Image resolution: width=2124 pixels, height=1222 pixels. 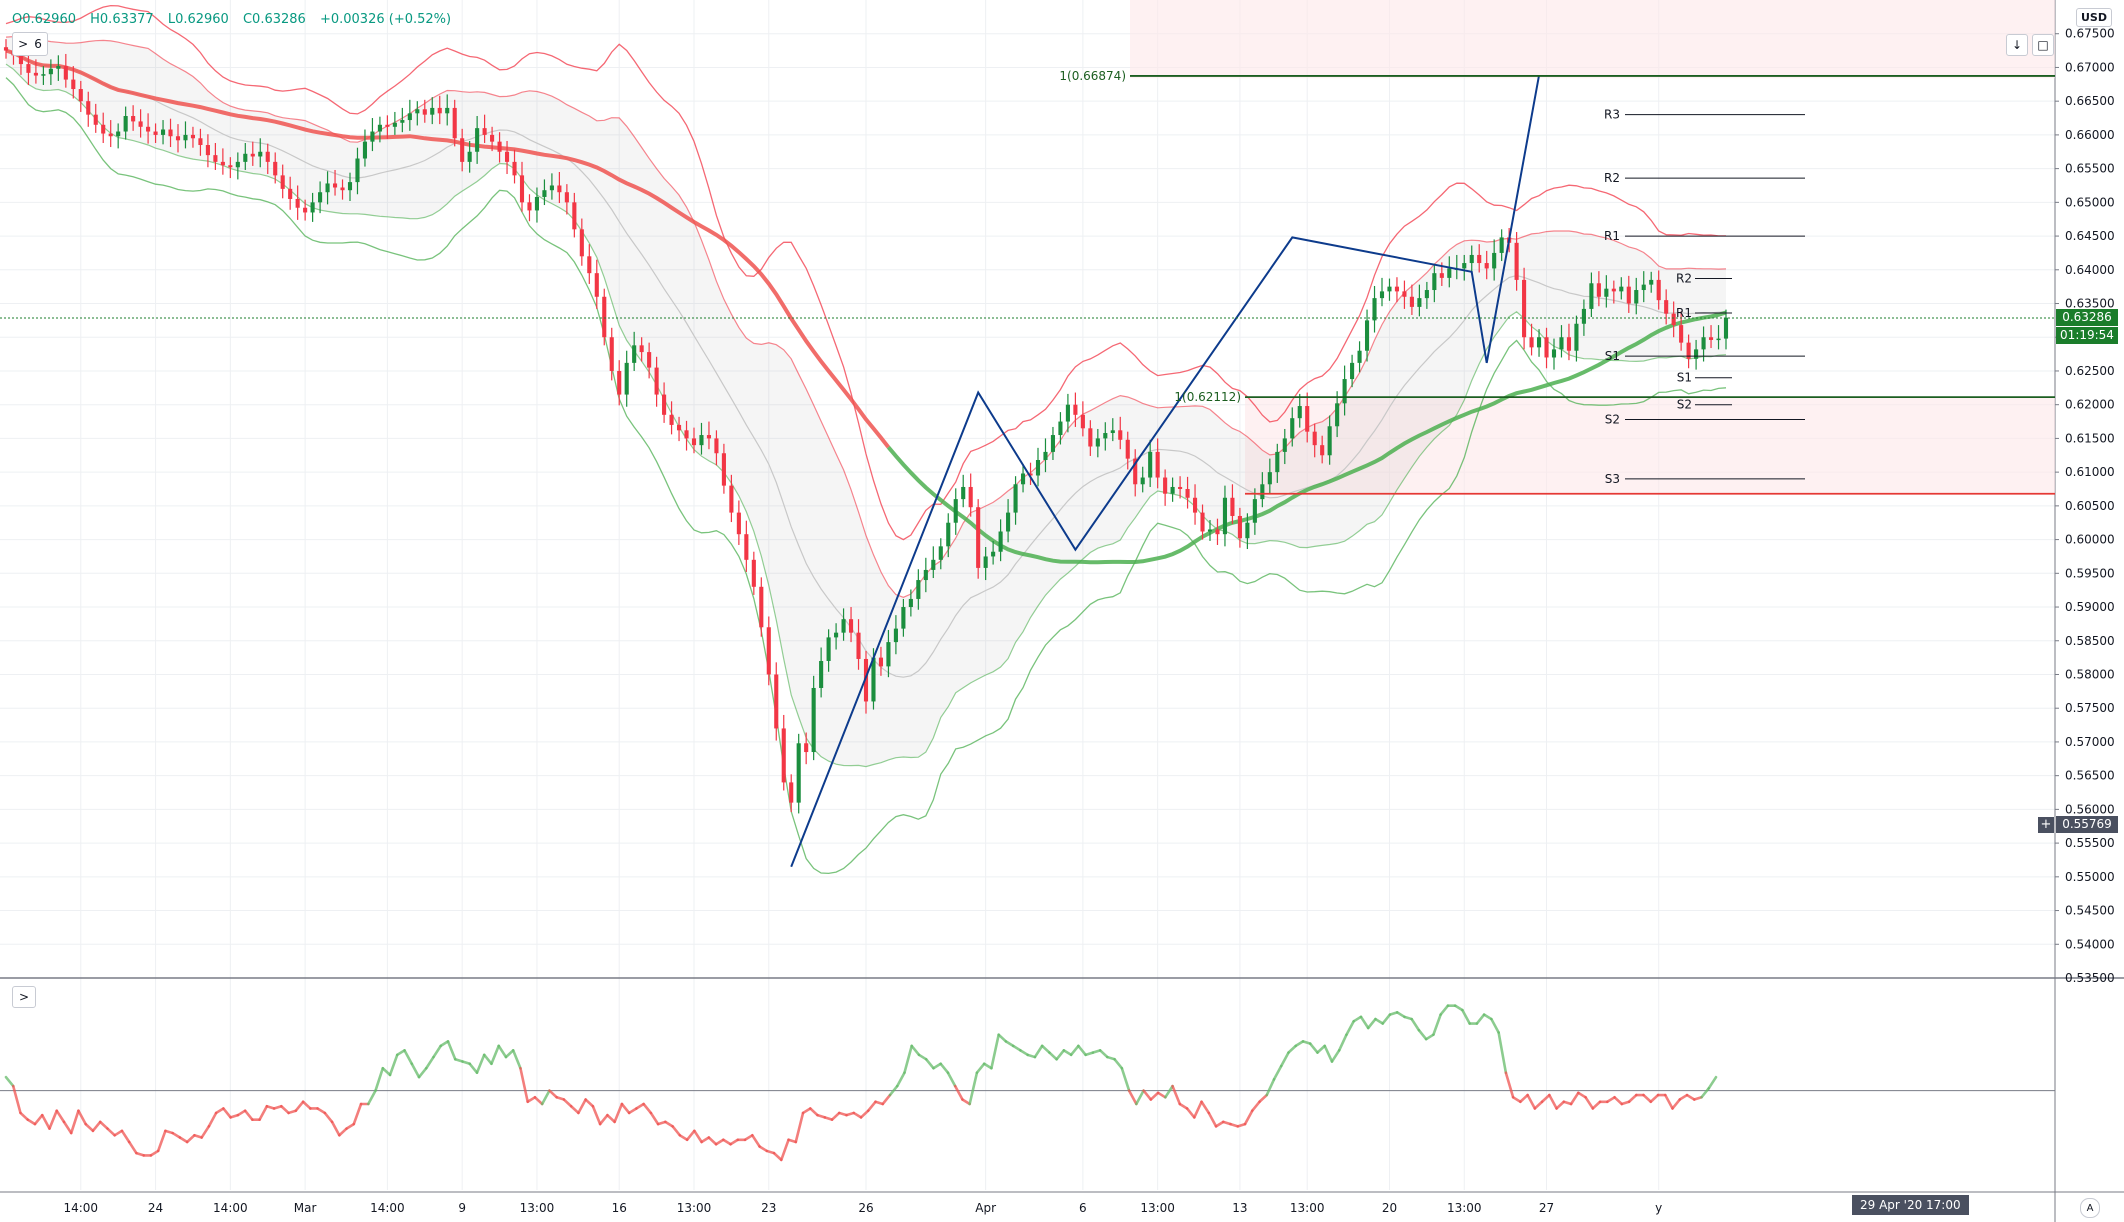 What do you see at coordinates (2094, 17) in the screenshot?
I see `currency-label: USD` at bounding box center [2094, 17].